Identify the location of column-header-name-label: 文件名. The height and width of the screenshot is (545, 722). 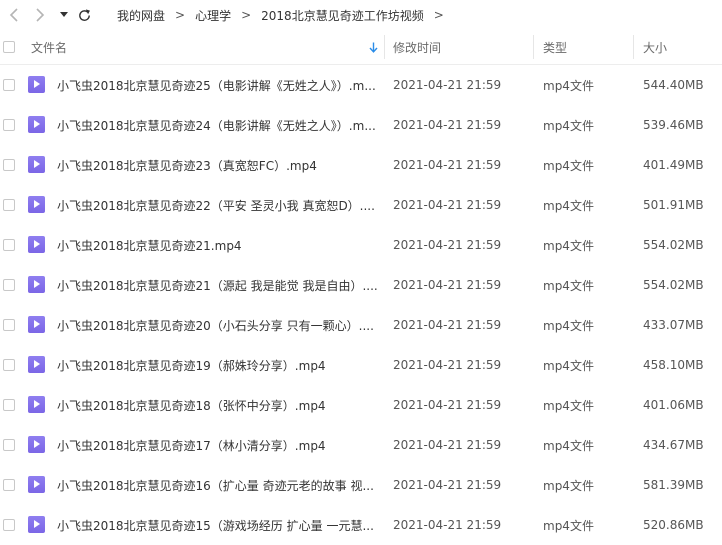
(49, 47).